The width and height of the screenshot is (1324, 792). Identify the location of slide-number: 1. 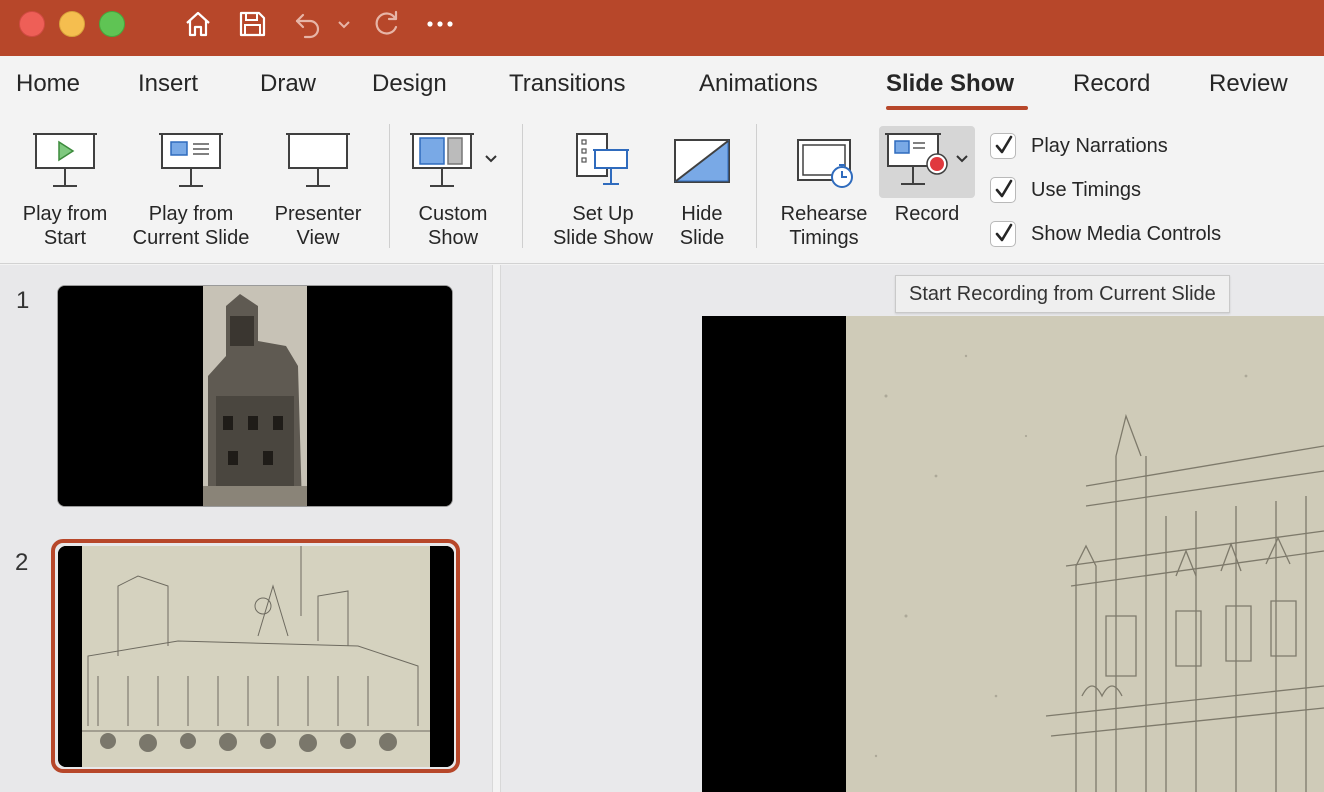
(23, 300).